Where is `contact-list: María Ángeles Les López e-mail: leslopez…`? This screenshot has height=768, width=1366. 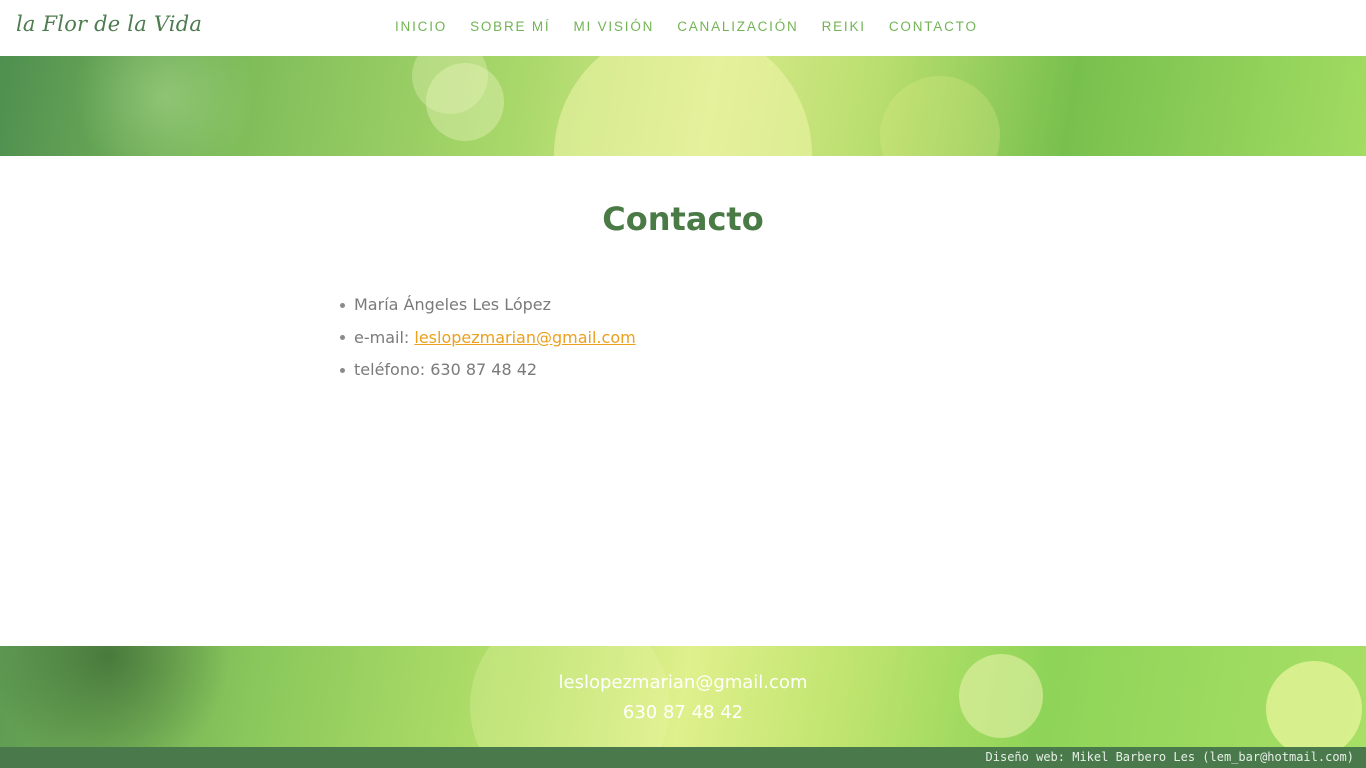
contact-list: María Ángeles Les López e-mail: leslopez… is located at coordinates (488, 338).